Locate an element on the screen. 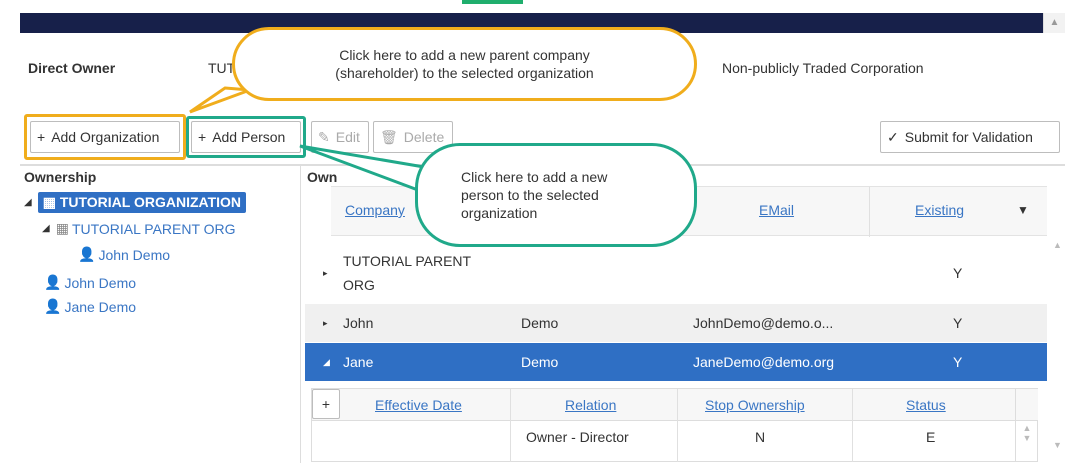 This screenshot has width=1065, height=463. orange-pointer is located at coordinates (220, 100).